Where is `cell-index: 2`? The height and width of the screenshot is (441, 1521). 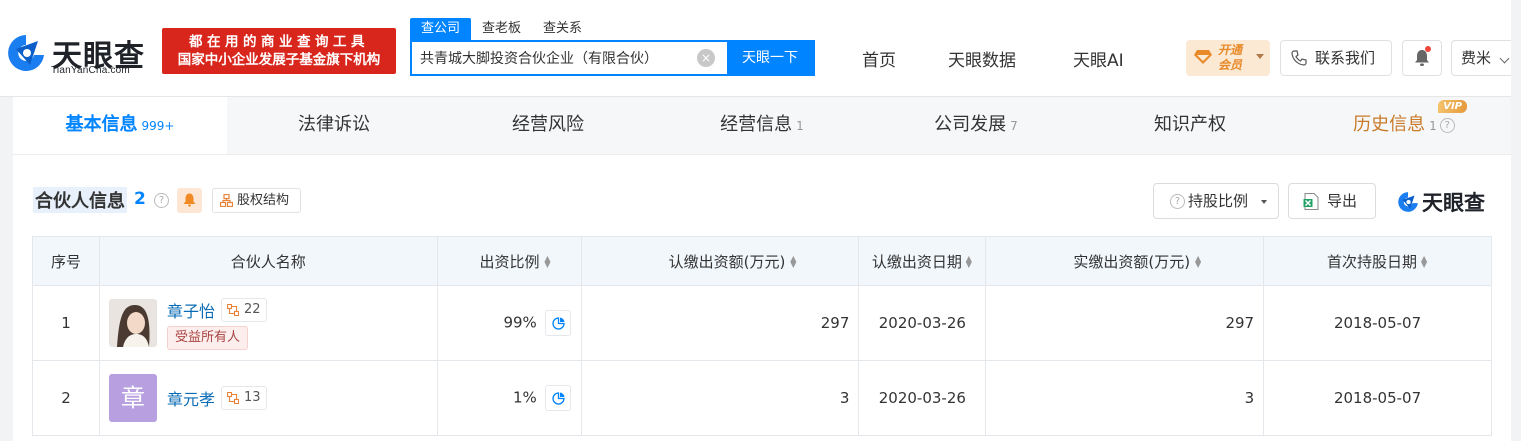 cell-index: 2 is located at coordinates (66, 398).